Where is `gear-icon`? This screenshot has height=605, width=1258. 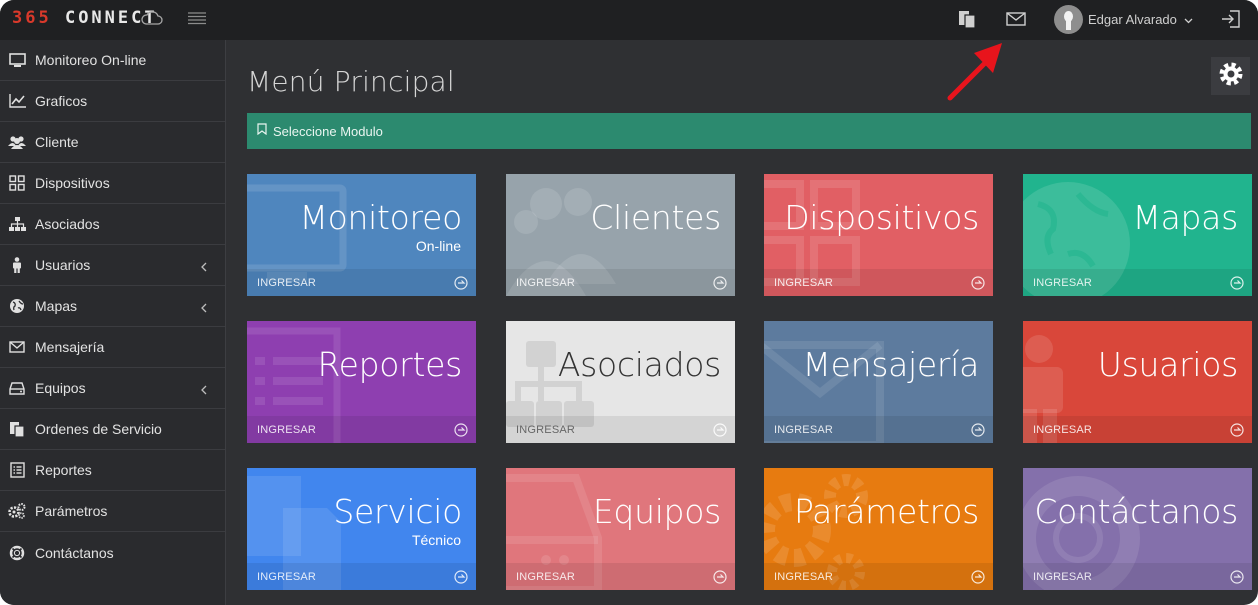
gear-icon is located at coordinates (1231, 76).